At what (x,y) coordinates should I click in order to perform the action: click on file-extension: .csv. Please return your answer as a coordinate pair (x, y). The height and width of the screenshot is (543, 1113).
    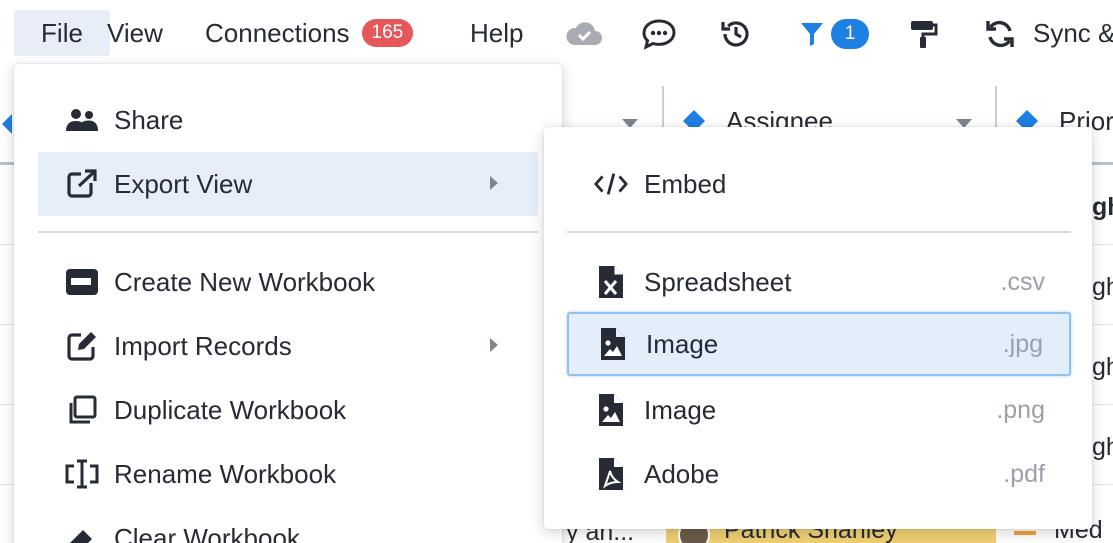
    Looking at the image, I should click on (1022, 281).